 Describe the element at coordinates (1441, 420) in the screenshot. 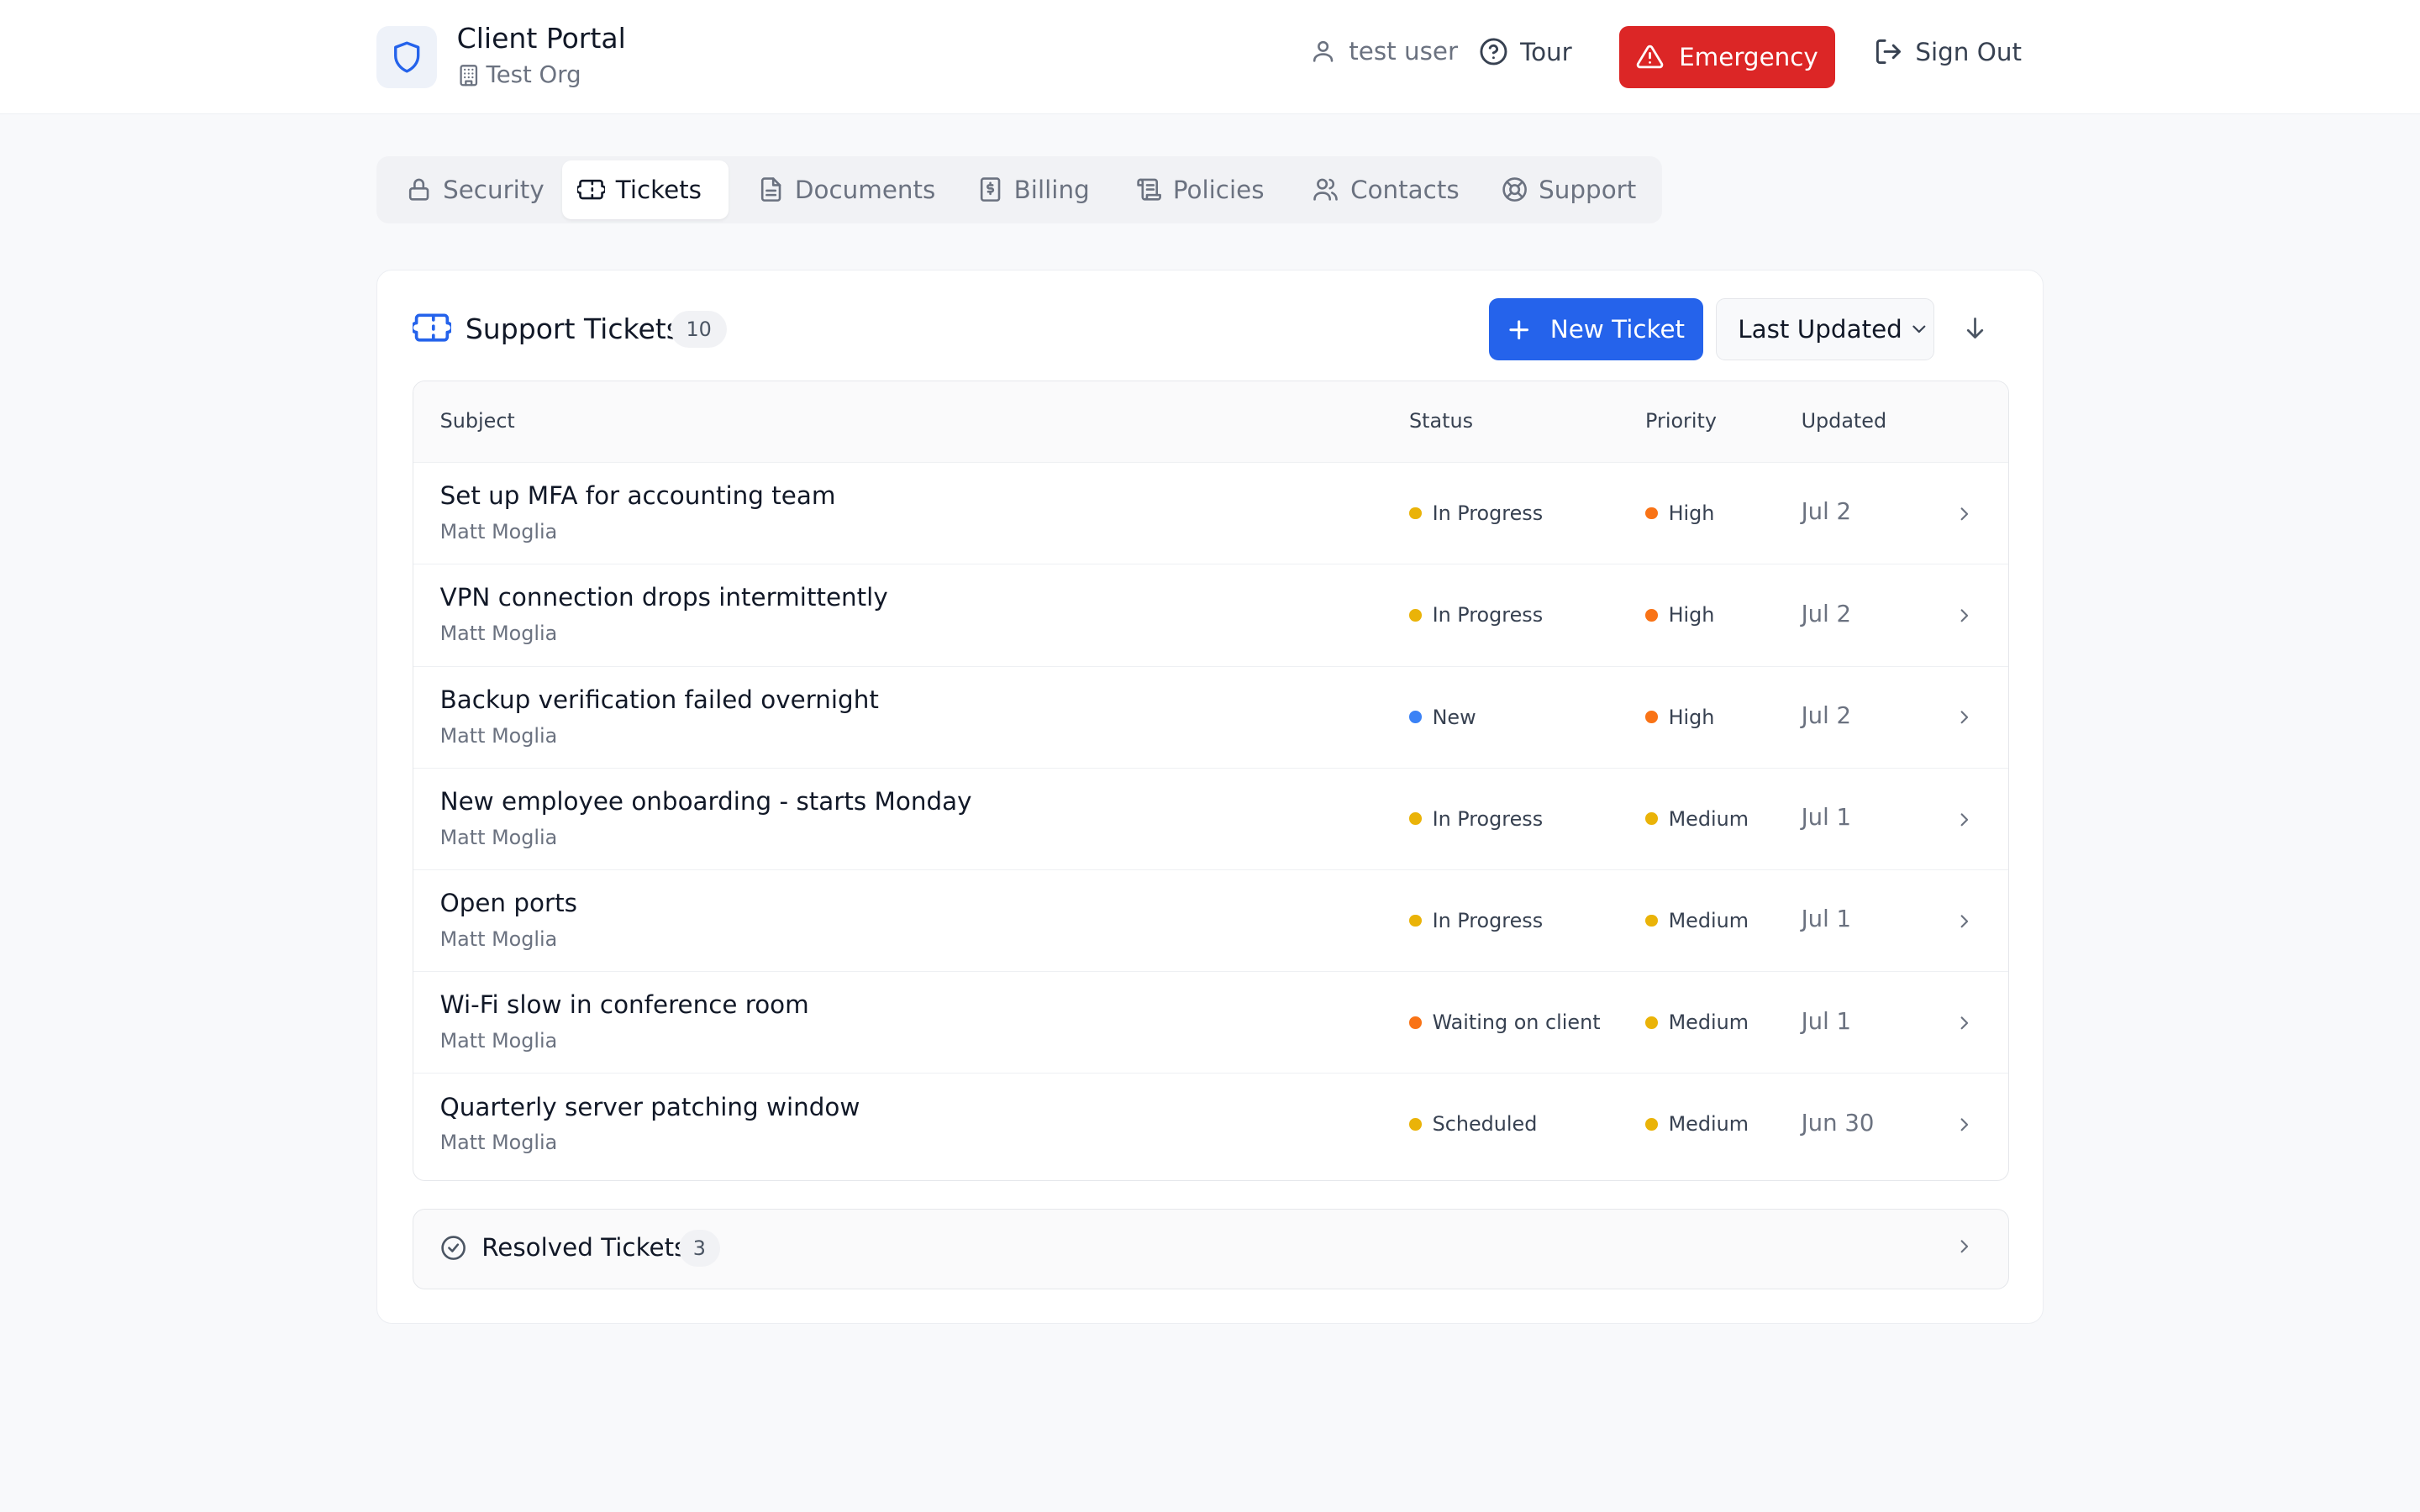

I see `column-status: Status` at that location.